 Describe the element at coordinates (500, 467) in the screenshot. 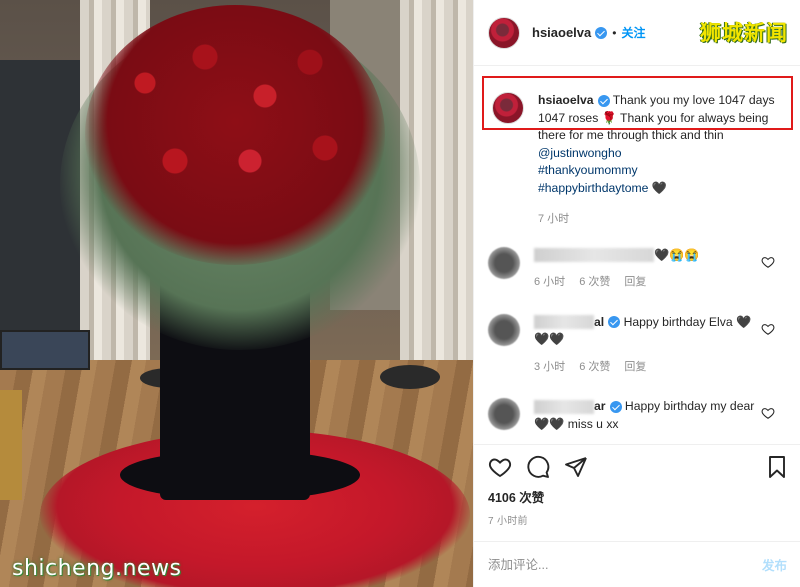

I see `like-heart-icon` at that location.